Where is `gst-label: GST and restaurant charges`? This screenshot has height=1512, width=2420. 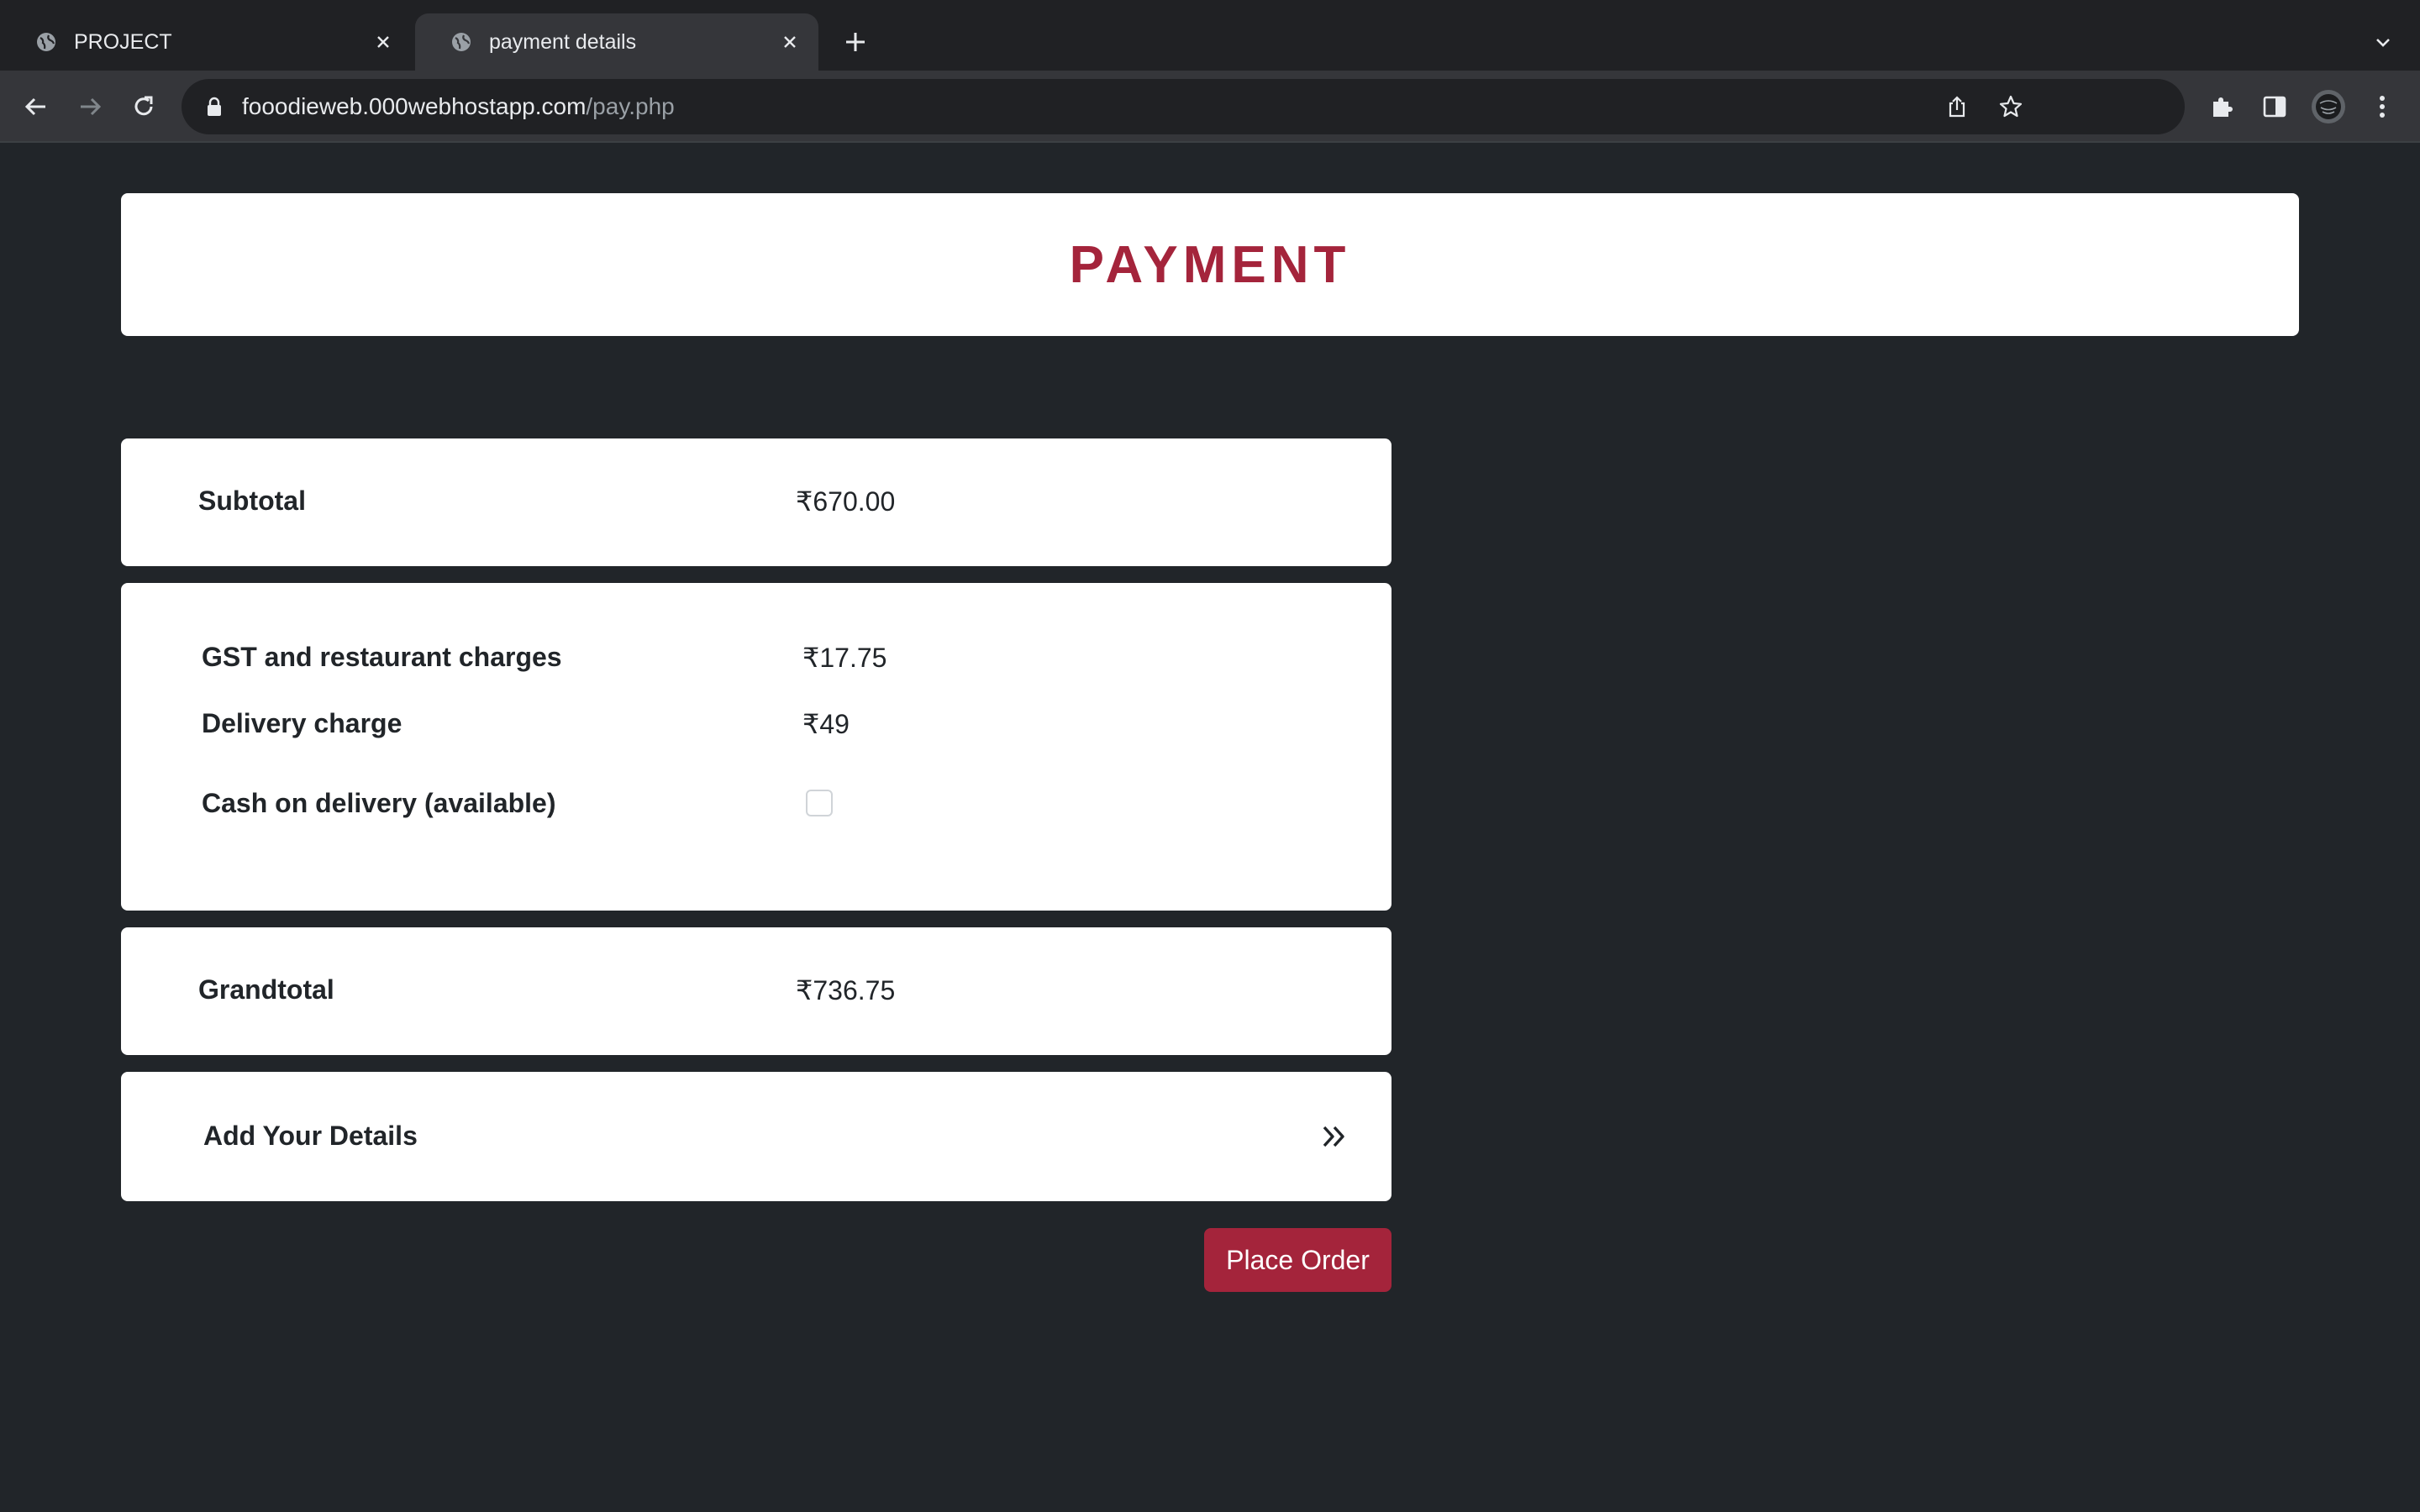 gst-label: GST and restaurant charges is located at coordinates (382, 657).